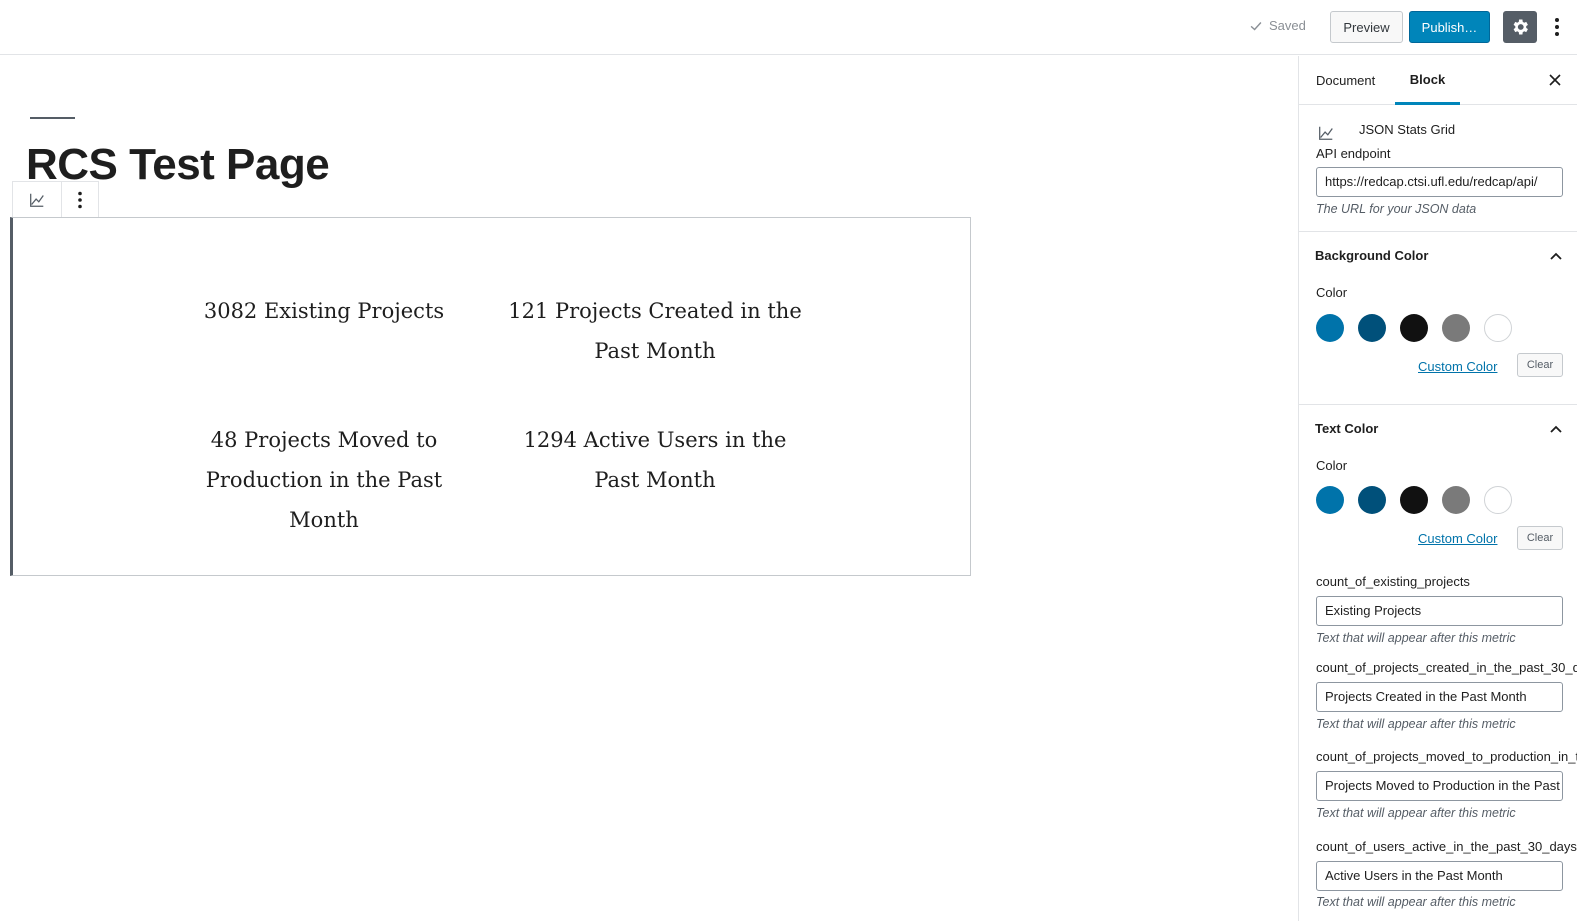  I want to click on text-clear-button: Clear, so click(1540, 538).